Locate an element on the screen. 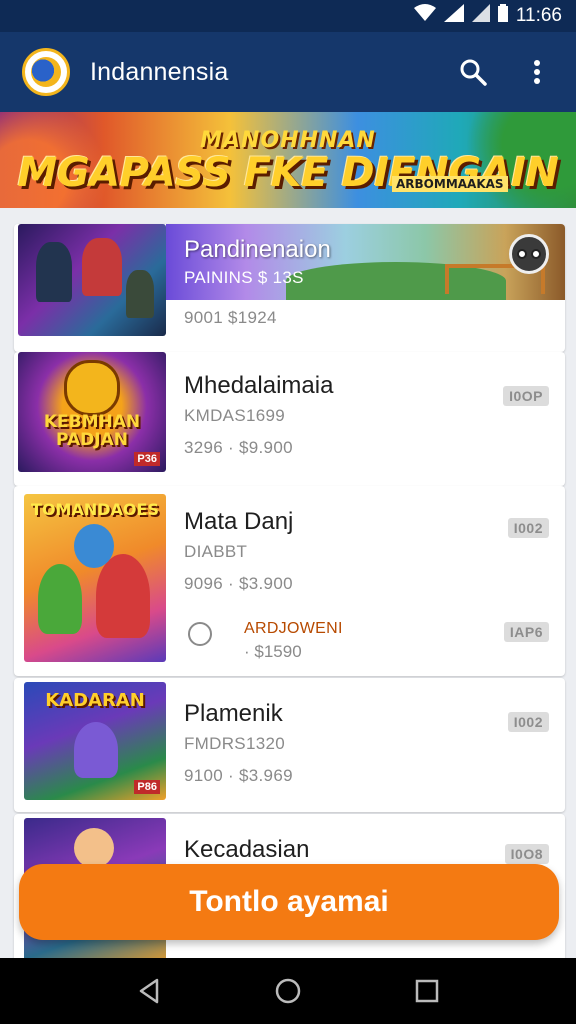 The image size is (576, 1024). item-subtitle: KMDAS1699 is located at coordinates (234, 415).